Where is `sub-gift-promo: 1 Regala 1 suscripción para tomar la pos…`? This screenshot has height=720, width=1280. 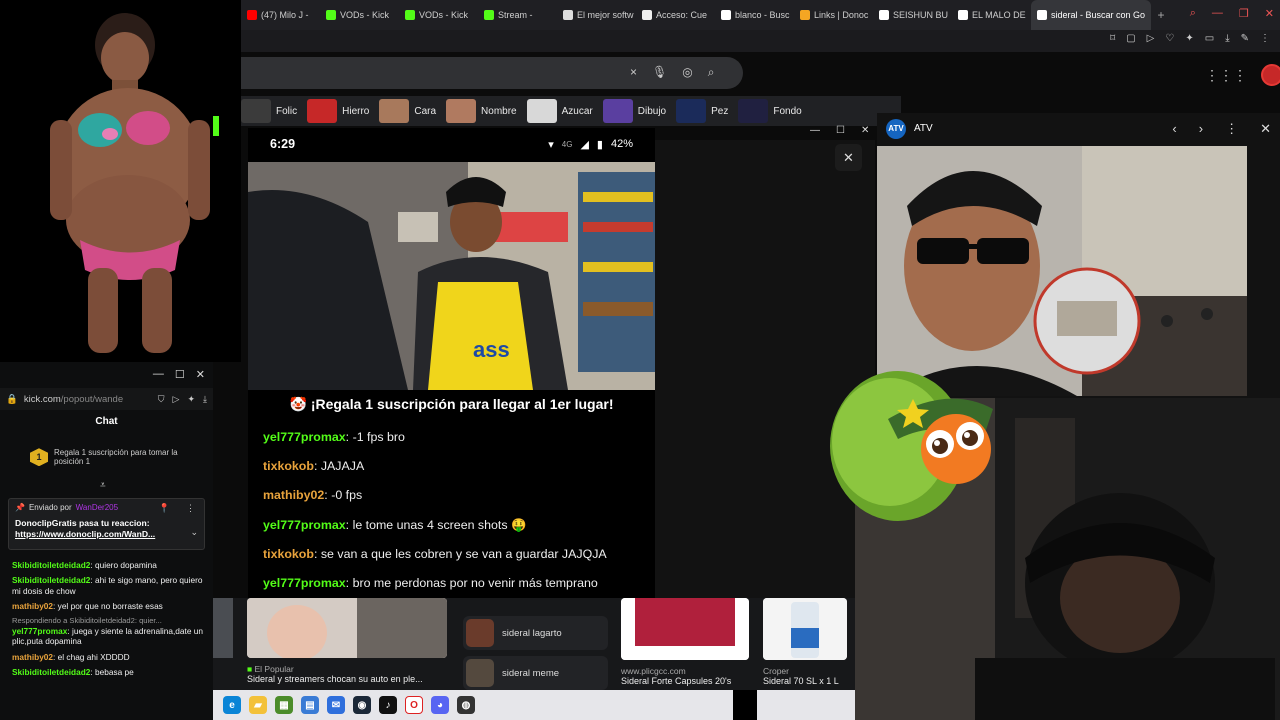
sub-gift-promo: 1 Regala 1 suscripción para tomar la pos… is located at coordinates (115, 457).